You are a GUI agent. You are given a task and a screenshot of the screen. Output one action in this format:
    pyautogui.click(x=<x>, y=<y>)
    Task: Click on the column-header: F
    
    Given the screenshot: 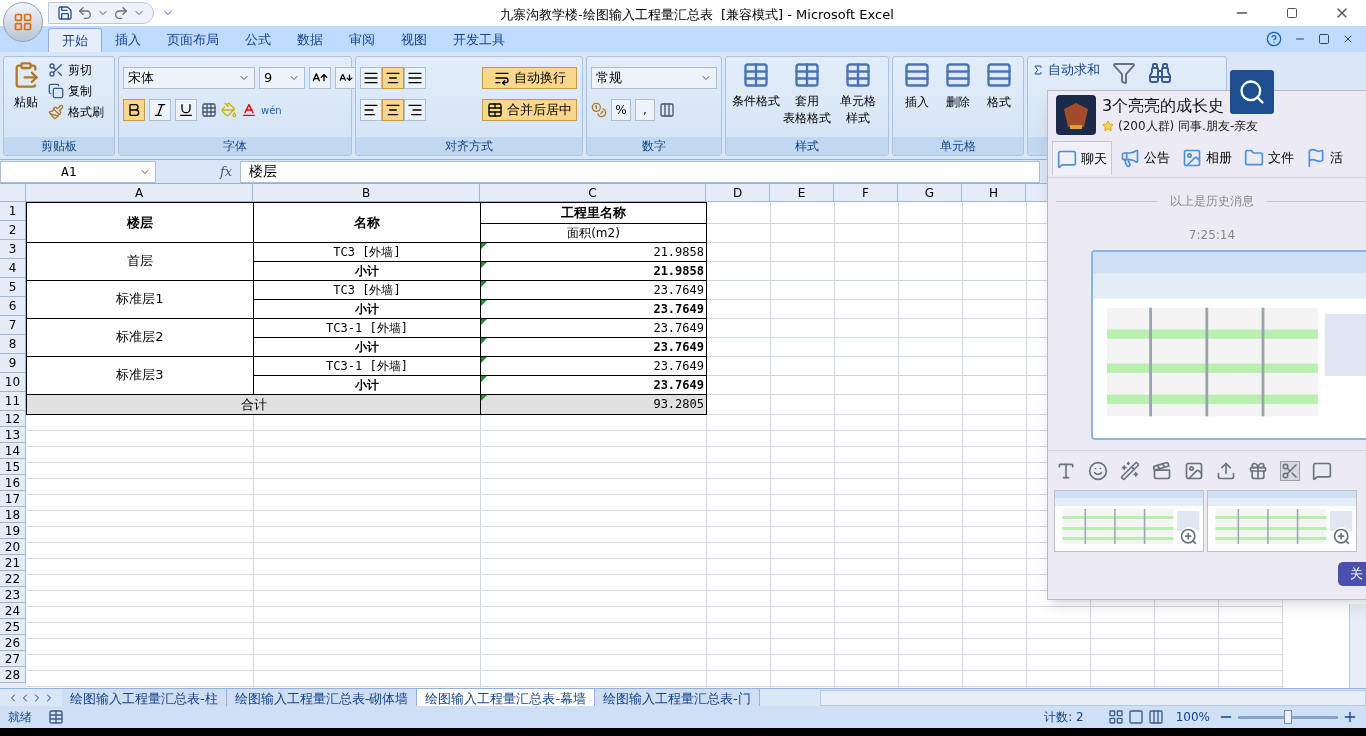 What is the action you would take?
    pyautogui.click(x=866, y=192)
    